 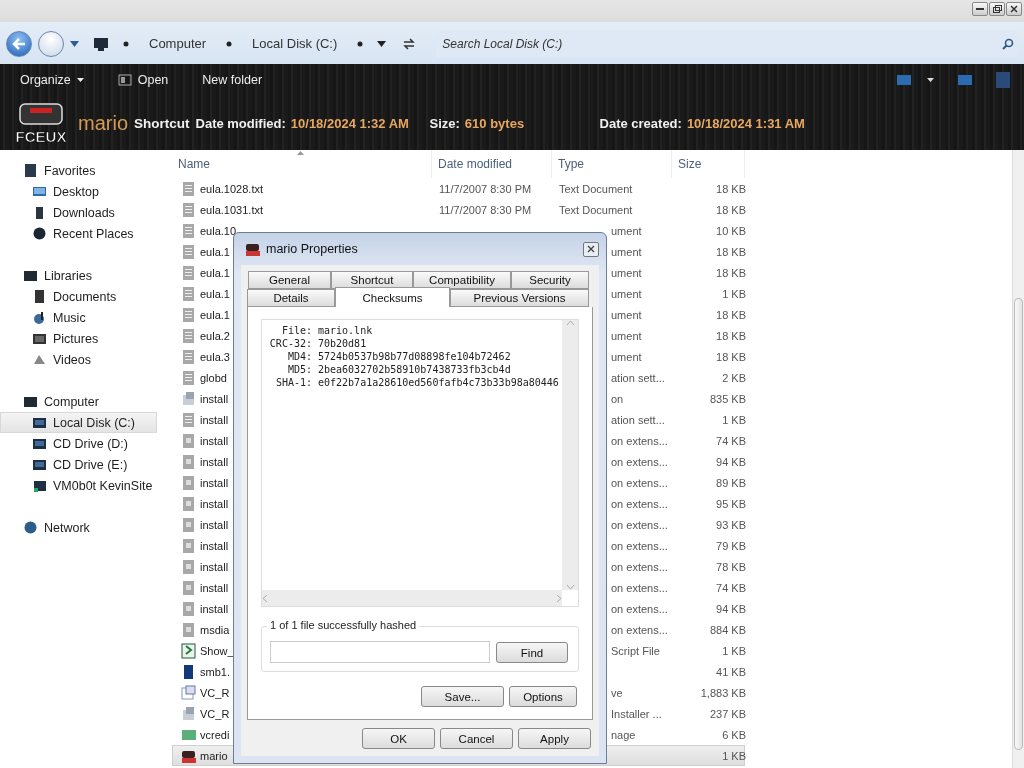 I want to click on hash-label: MD5:, so click(x=299, y=369).